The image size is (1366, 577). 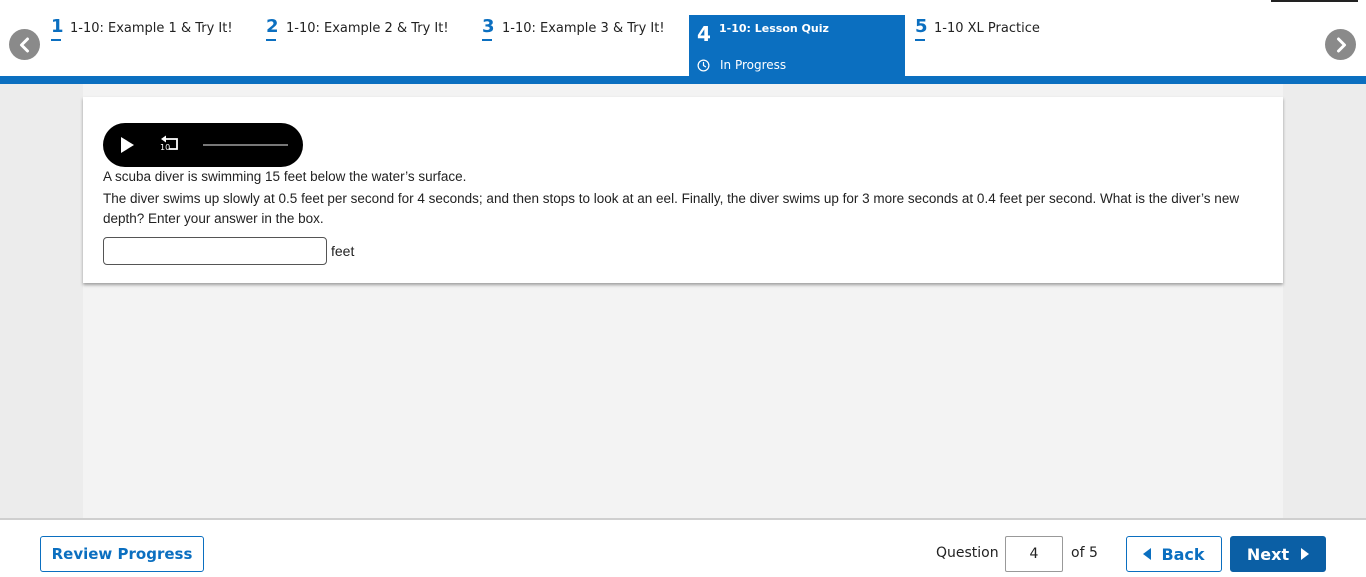 What do you see at coordinates (967, 553) in the screenshot?
I see `question-label: Question` at bounding box center [967, 553].